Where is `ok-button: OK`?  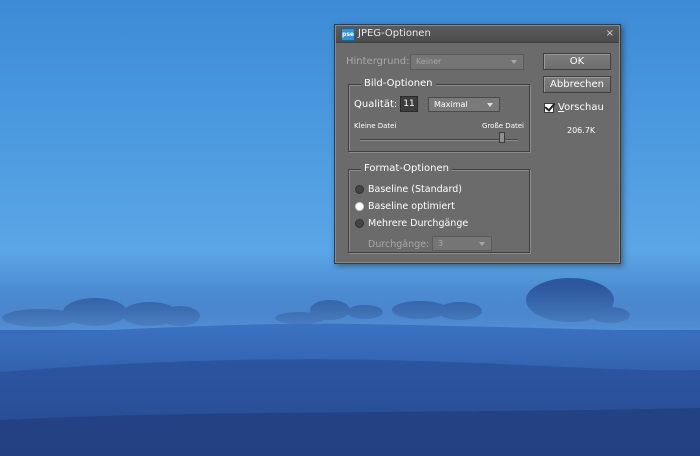 ok-button: OK is located at coordinates (577, 61).